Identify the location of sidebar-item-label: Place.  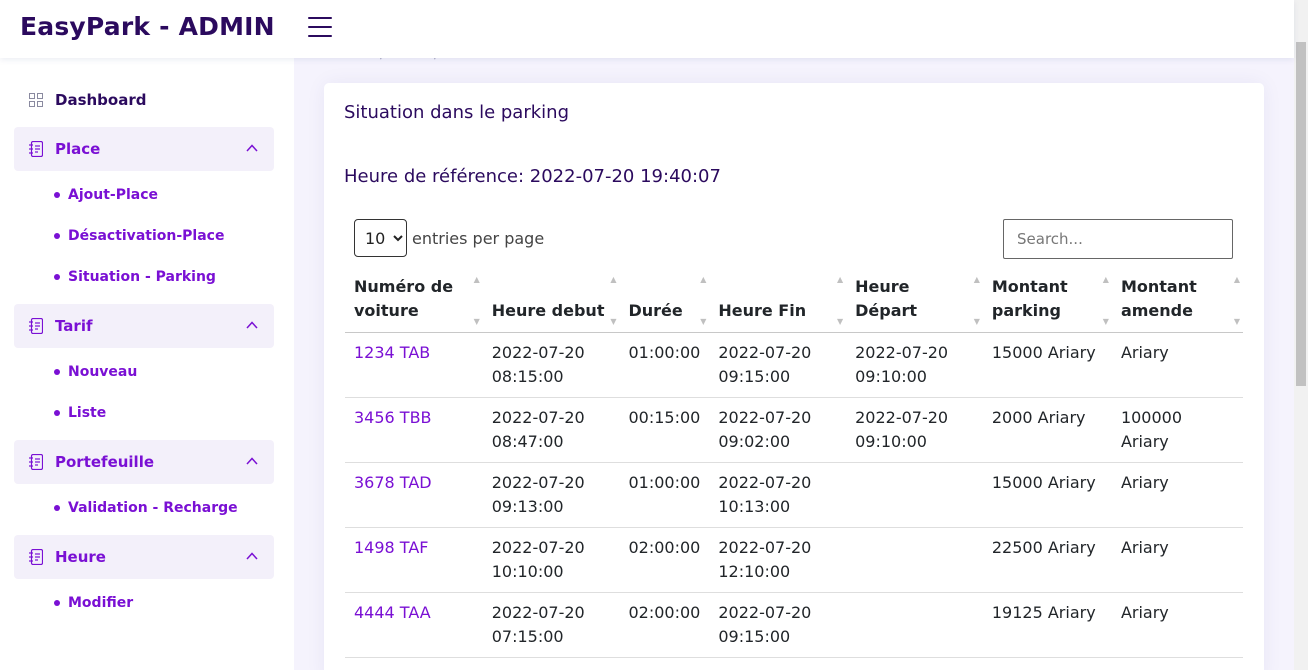
(78, 149).